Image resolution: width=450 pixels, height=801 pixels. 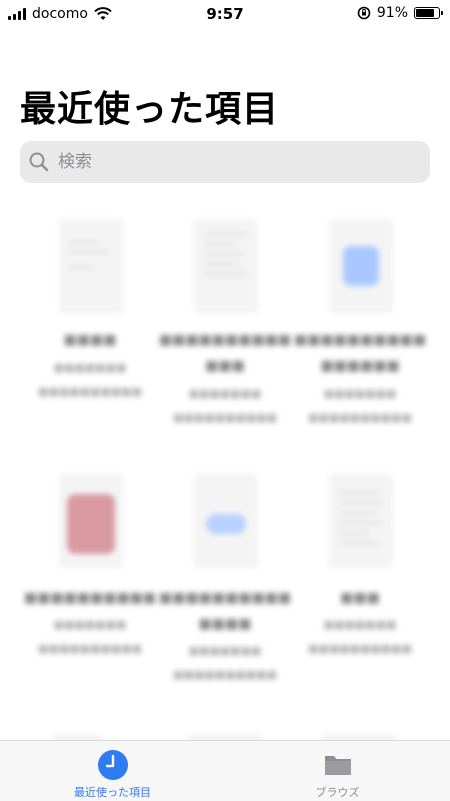 I want to click on battery-icon, so click(x=428, y=13).